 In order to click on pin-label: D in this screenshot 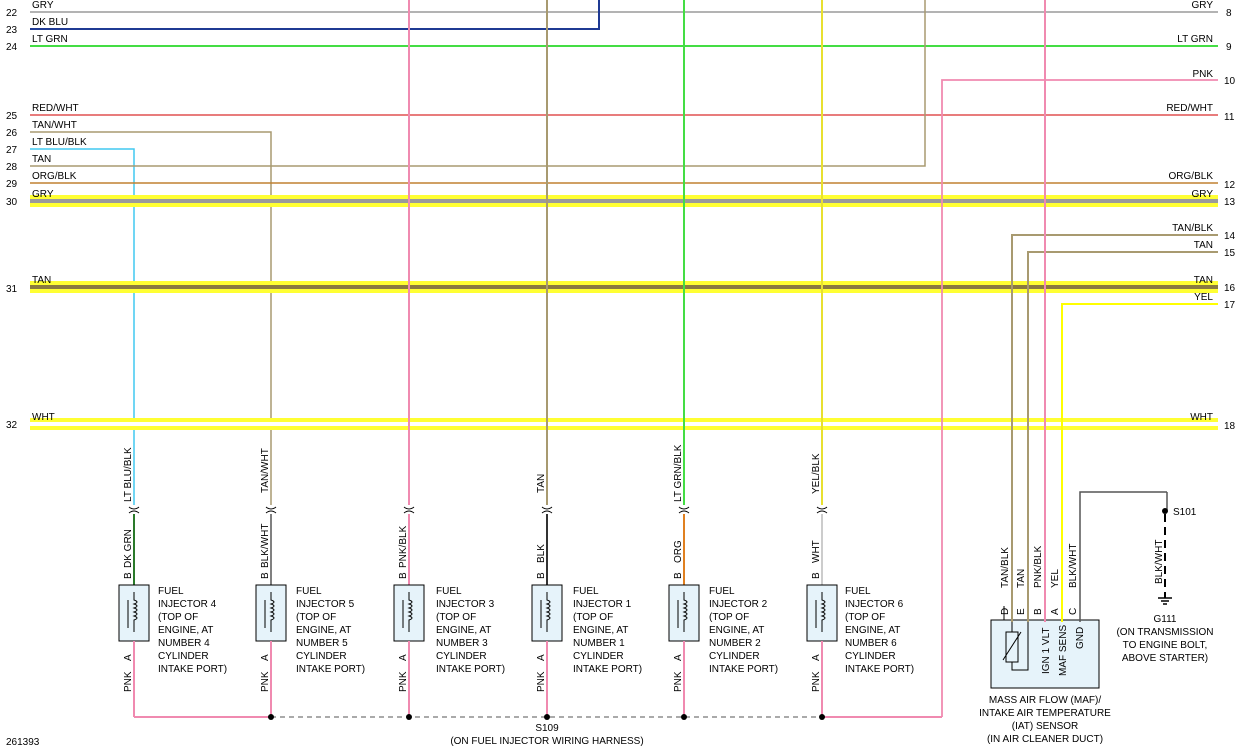, I will do `click(1005, 611)`.